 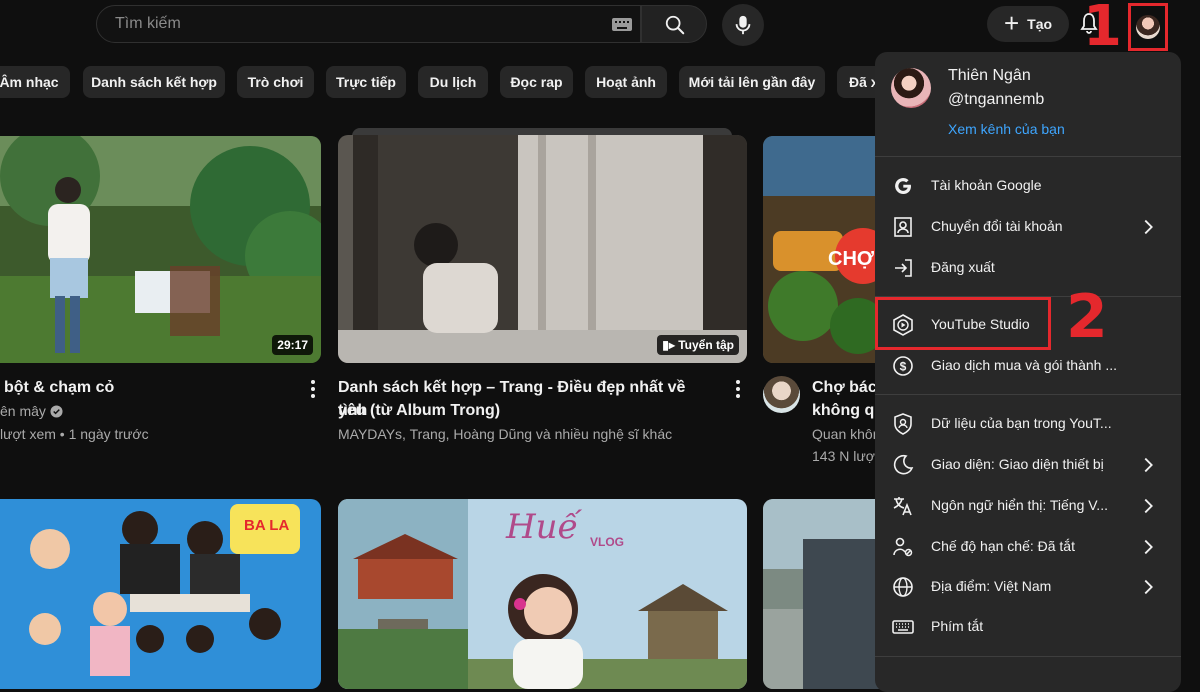 What do you see at coordinates (846, 434) in the screenshot?
I see `video-channel: Quan khôn` at bounding box center [846, 434].